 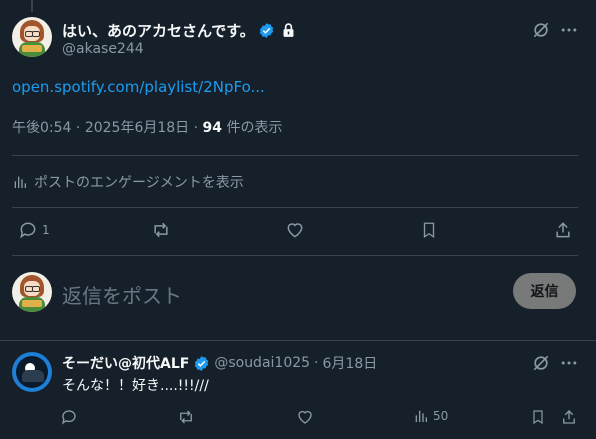 I want to click on view-engagement-button: ポストのエンゲージメントを表示, so click(x=128, y=182).